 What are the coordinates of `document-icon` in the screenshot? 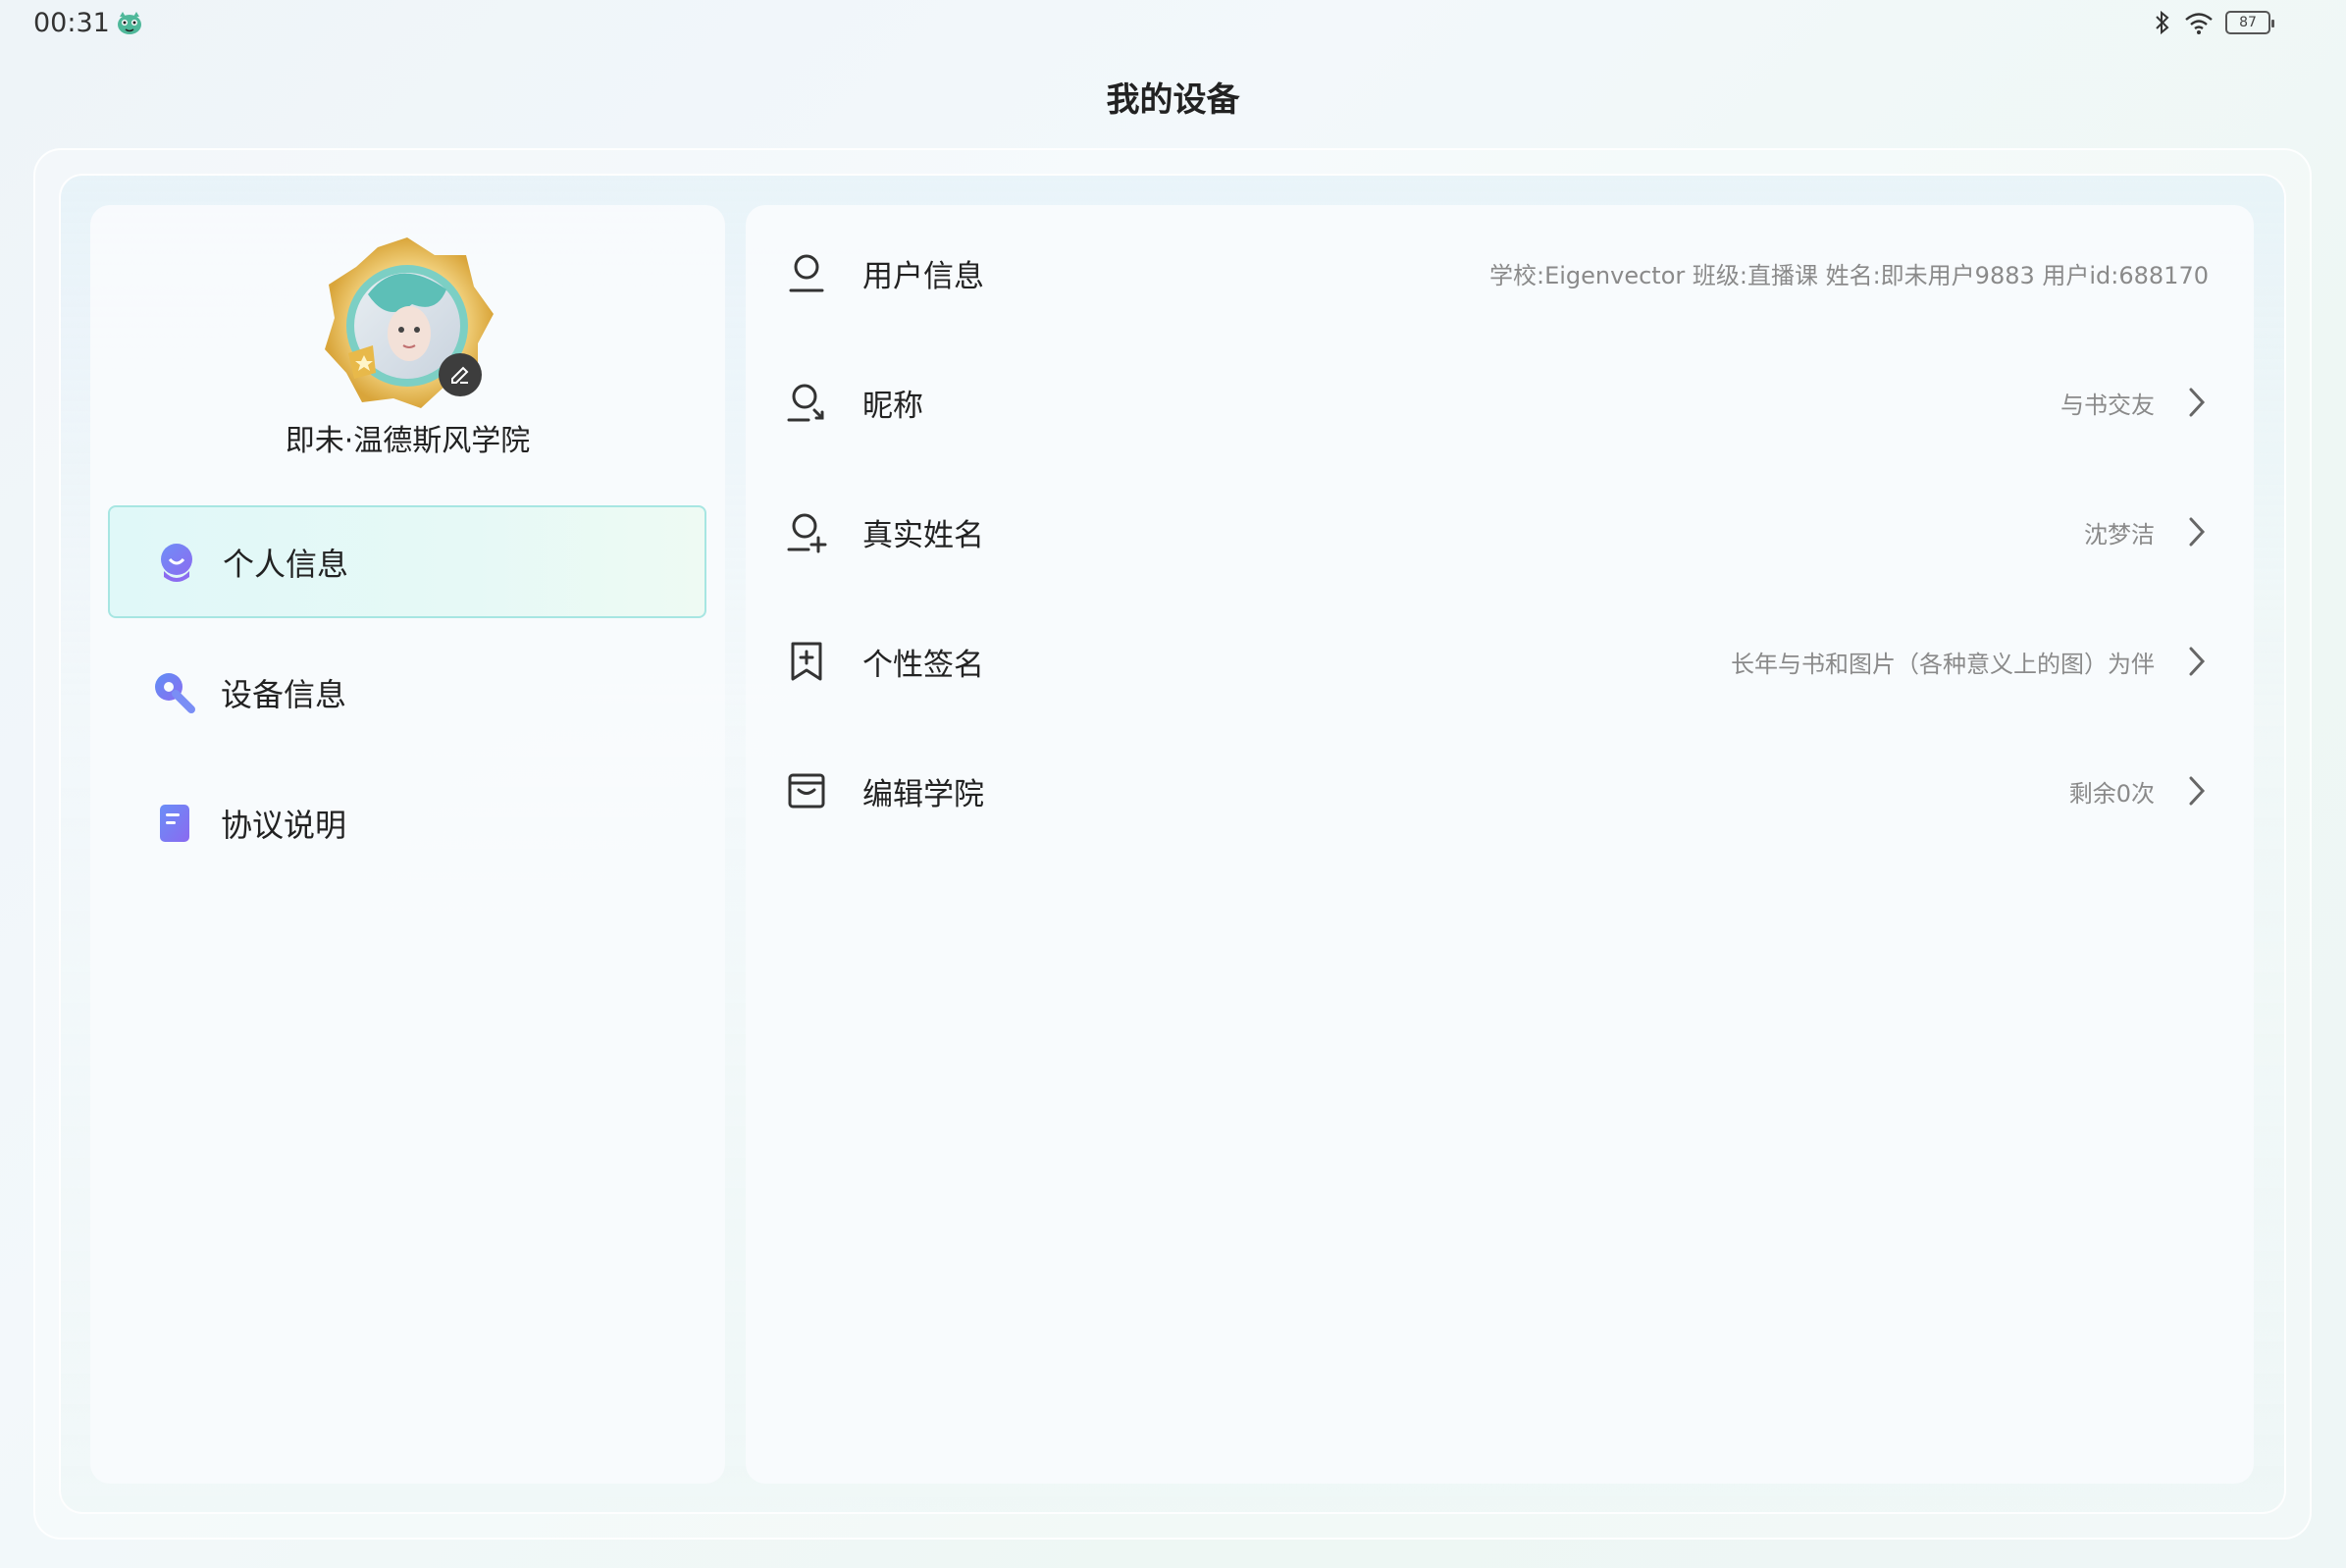 It's located at (174, 823).